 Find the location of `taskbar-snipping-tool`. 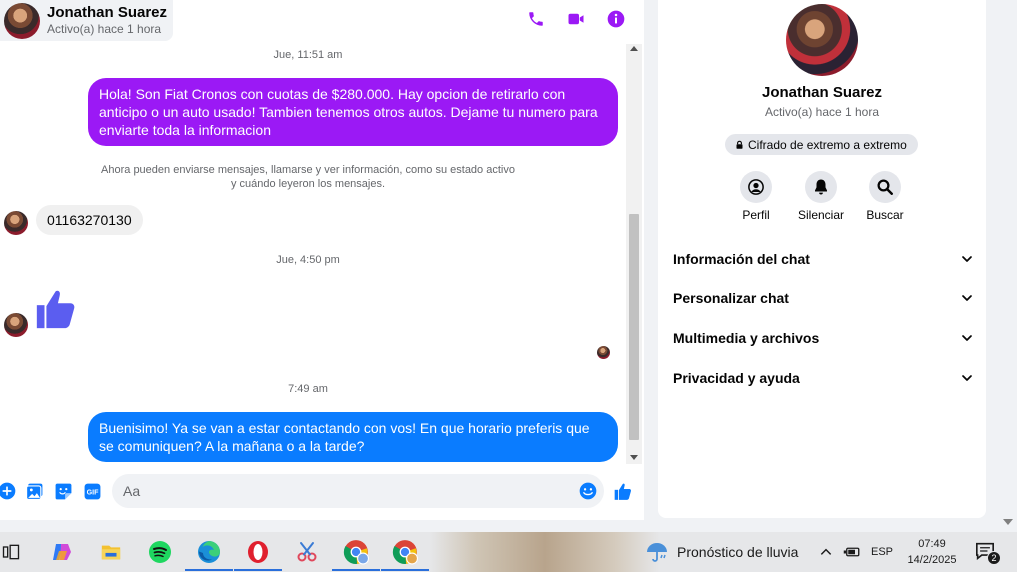

taskbar-snipping-tool is located at coordinates (307, 552).